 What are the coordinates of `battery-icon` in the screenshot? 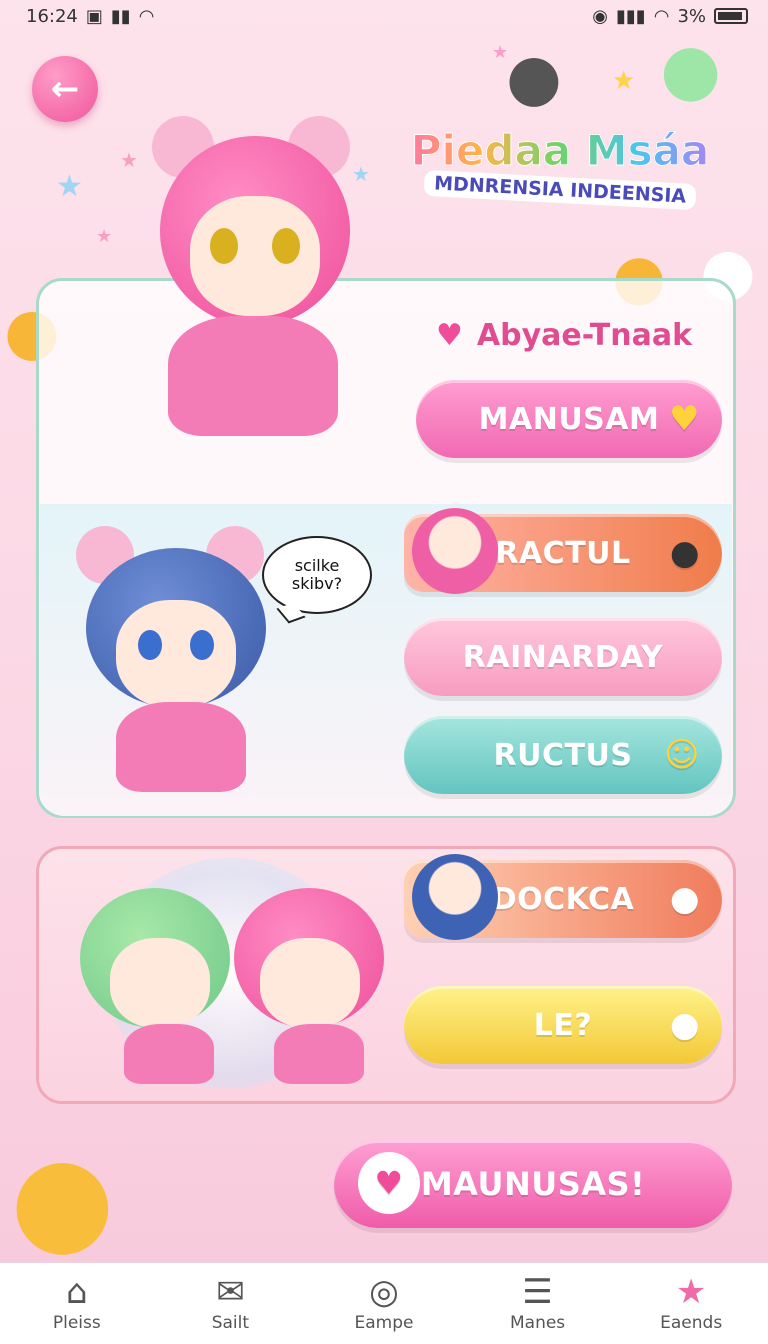 It's located at (731, 16).